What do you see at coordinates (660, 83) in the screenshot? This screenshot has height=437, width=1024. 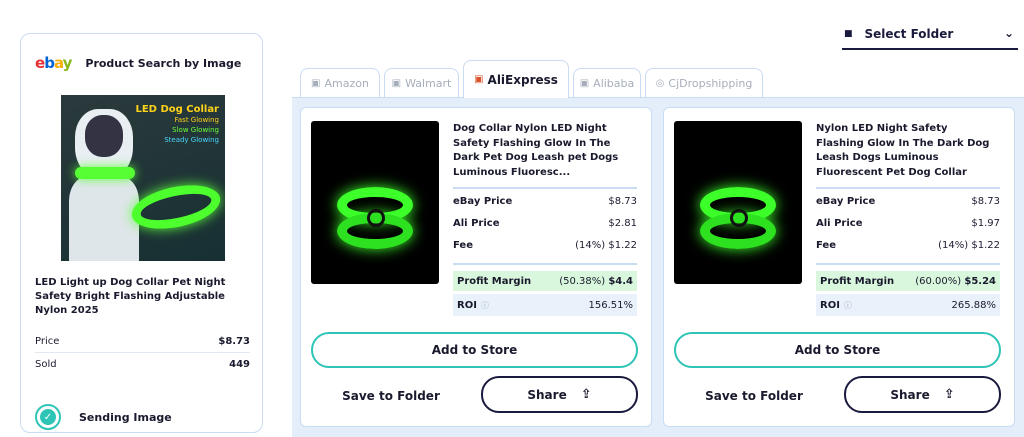 I see `cjdropshipping-icon: ◎` at bounding box center [660, 83].